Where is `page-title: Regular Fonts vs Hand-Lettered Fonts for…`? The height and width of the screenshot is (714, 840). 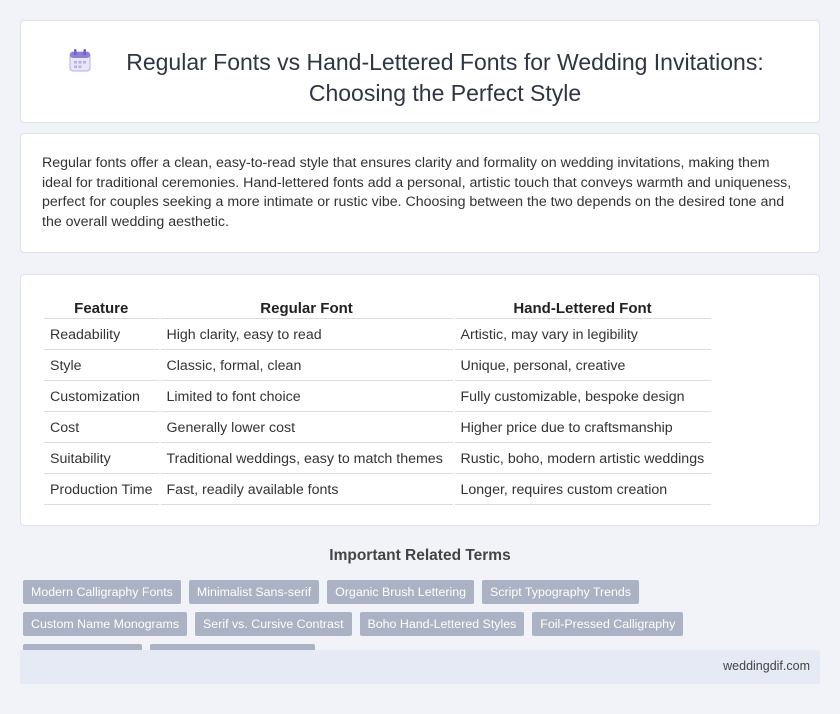 page-title: Regular Fonts vs Hand-Lettered Fonts for… is located at coordinates (445, 77).